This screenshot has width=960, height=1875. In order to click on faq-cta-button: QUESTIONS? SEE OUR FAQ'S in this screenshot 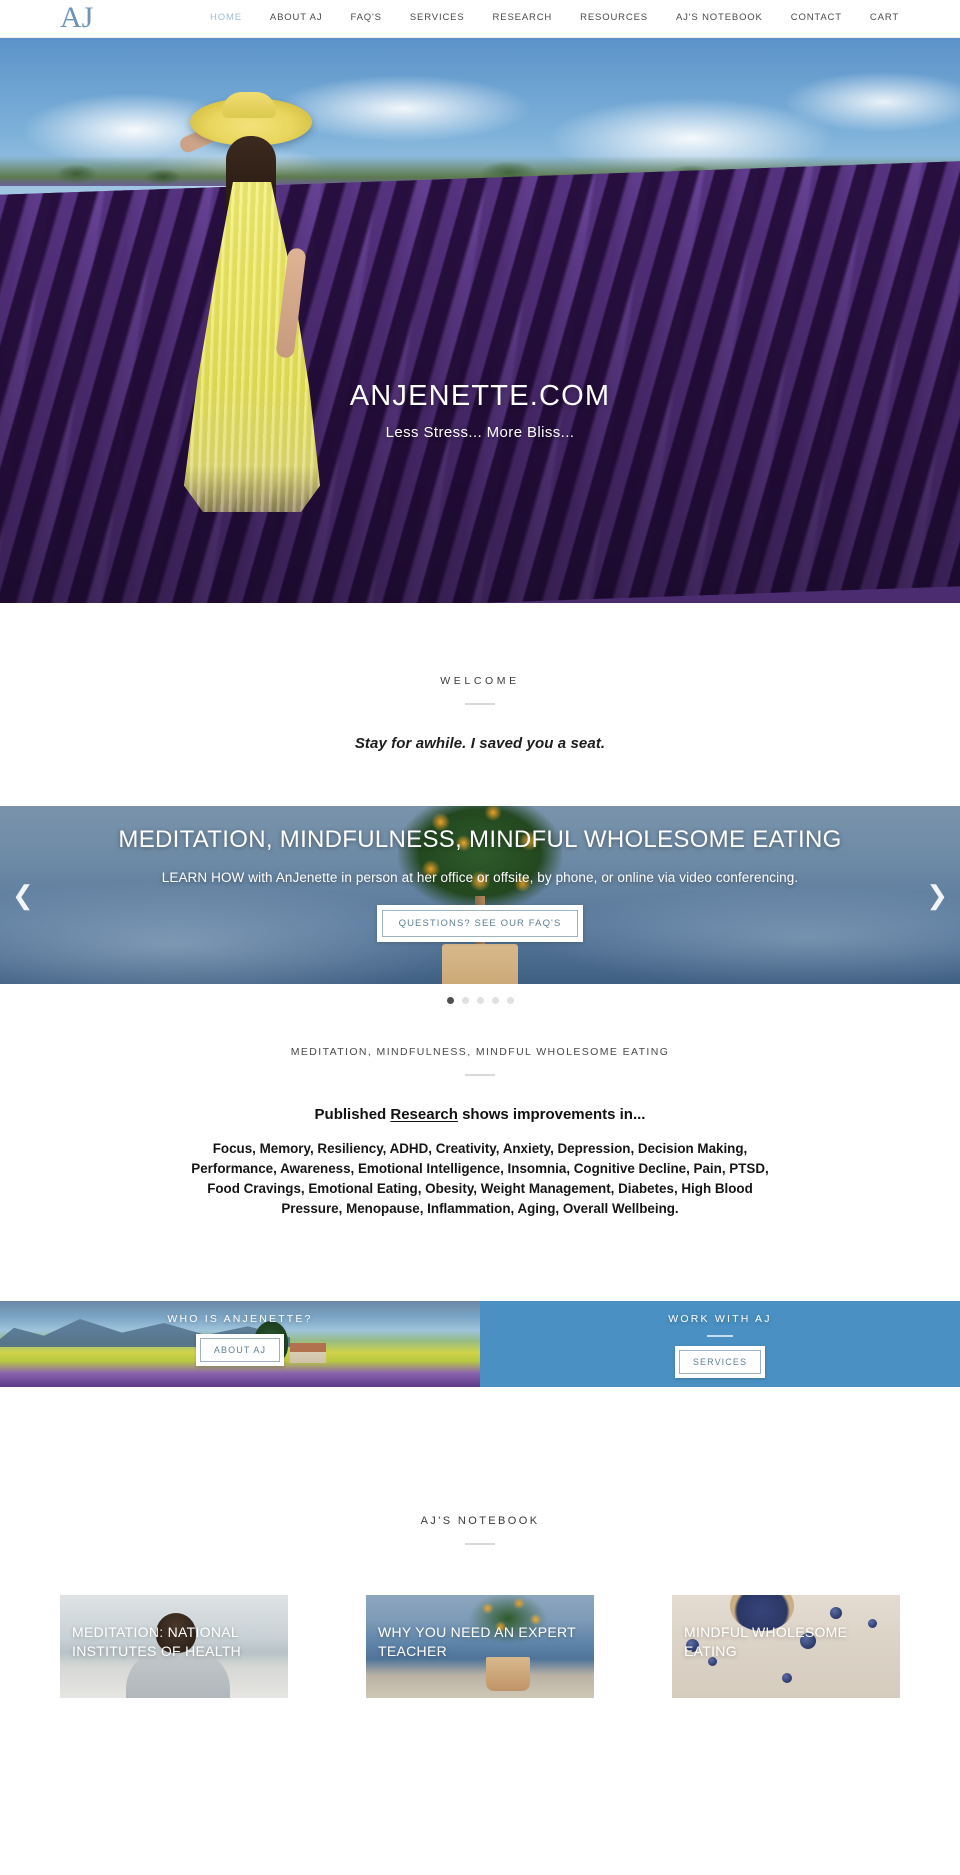, I will do `click(480, 923)`.